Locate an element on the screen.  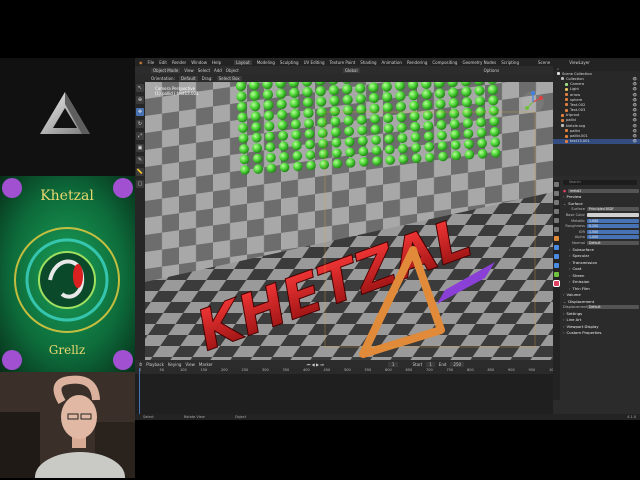
shader-field-value: 1.500 is located at coordinates (613, 231).